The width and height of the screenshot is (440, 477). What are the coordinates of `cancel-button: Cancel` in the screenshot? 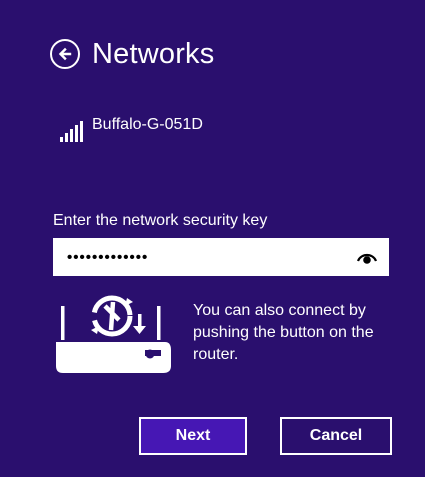 It's located at (336, 436).